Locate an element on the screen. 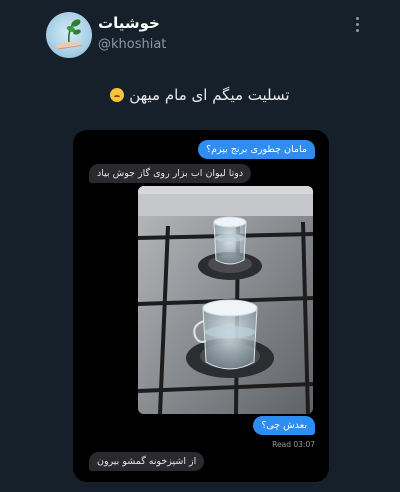 This screenshot has width=400, height=492. user-handle: @khoshiat is located at coordinates (132, 44).